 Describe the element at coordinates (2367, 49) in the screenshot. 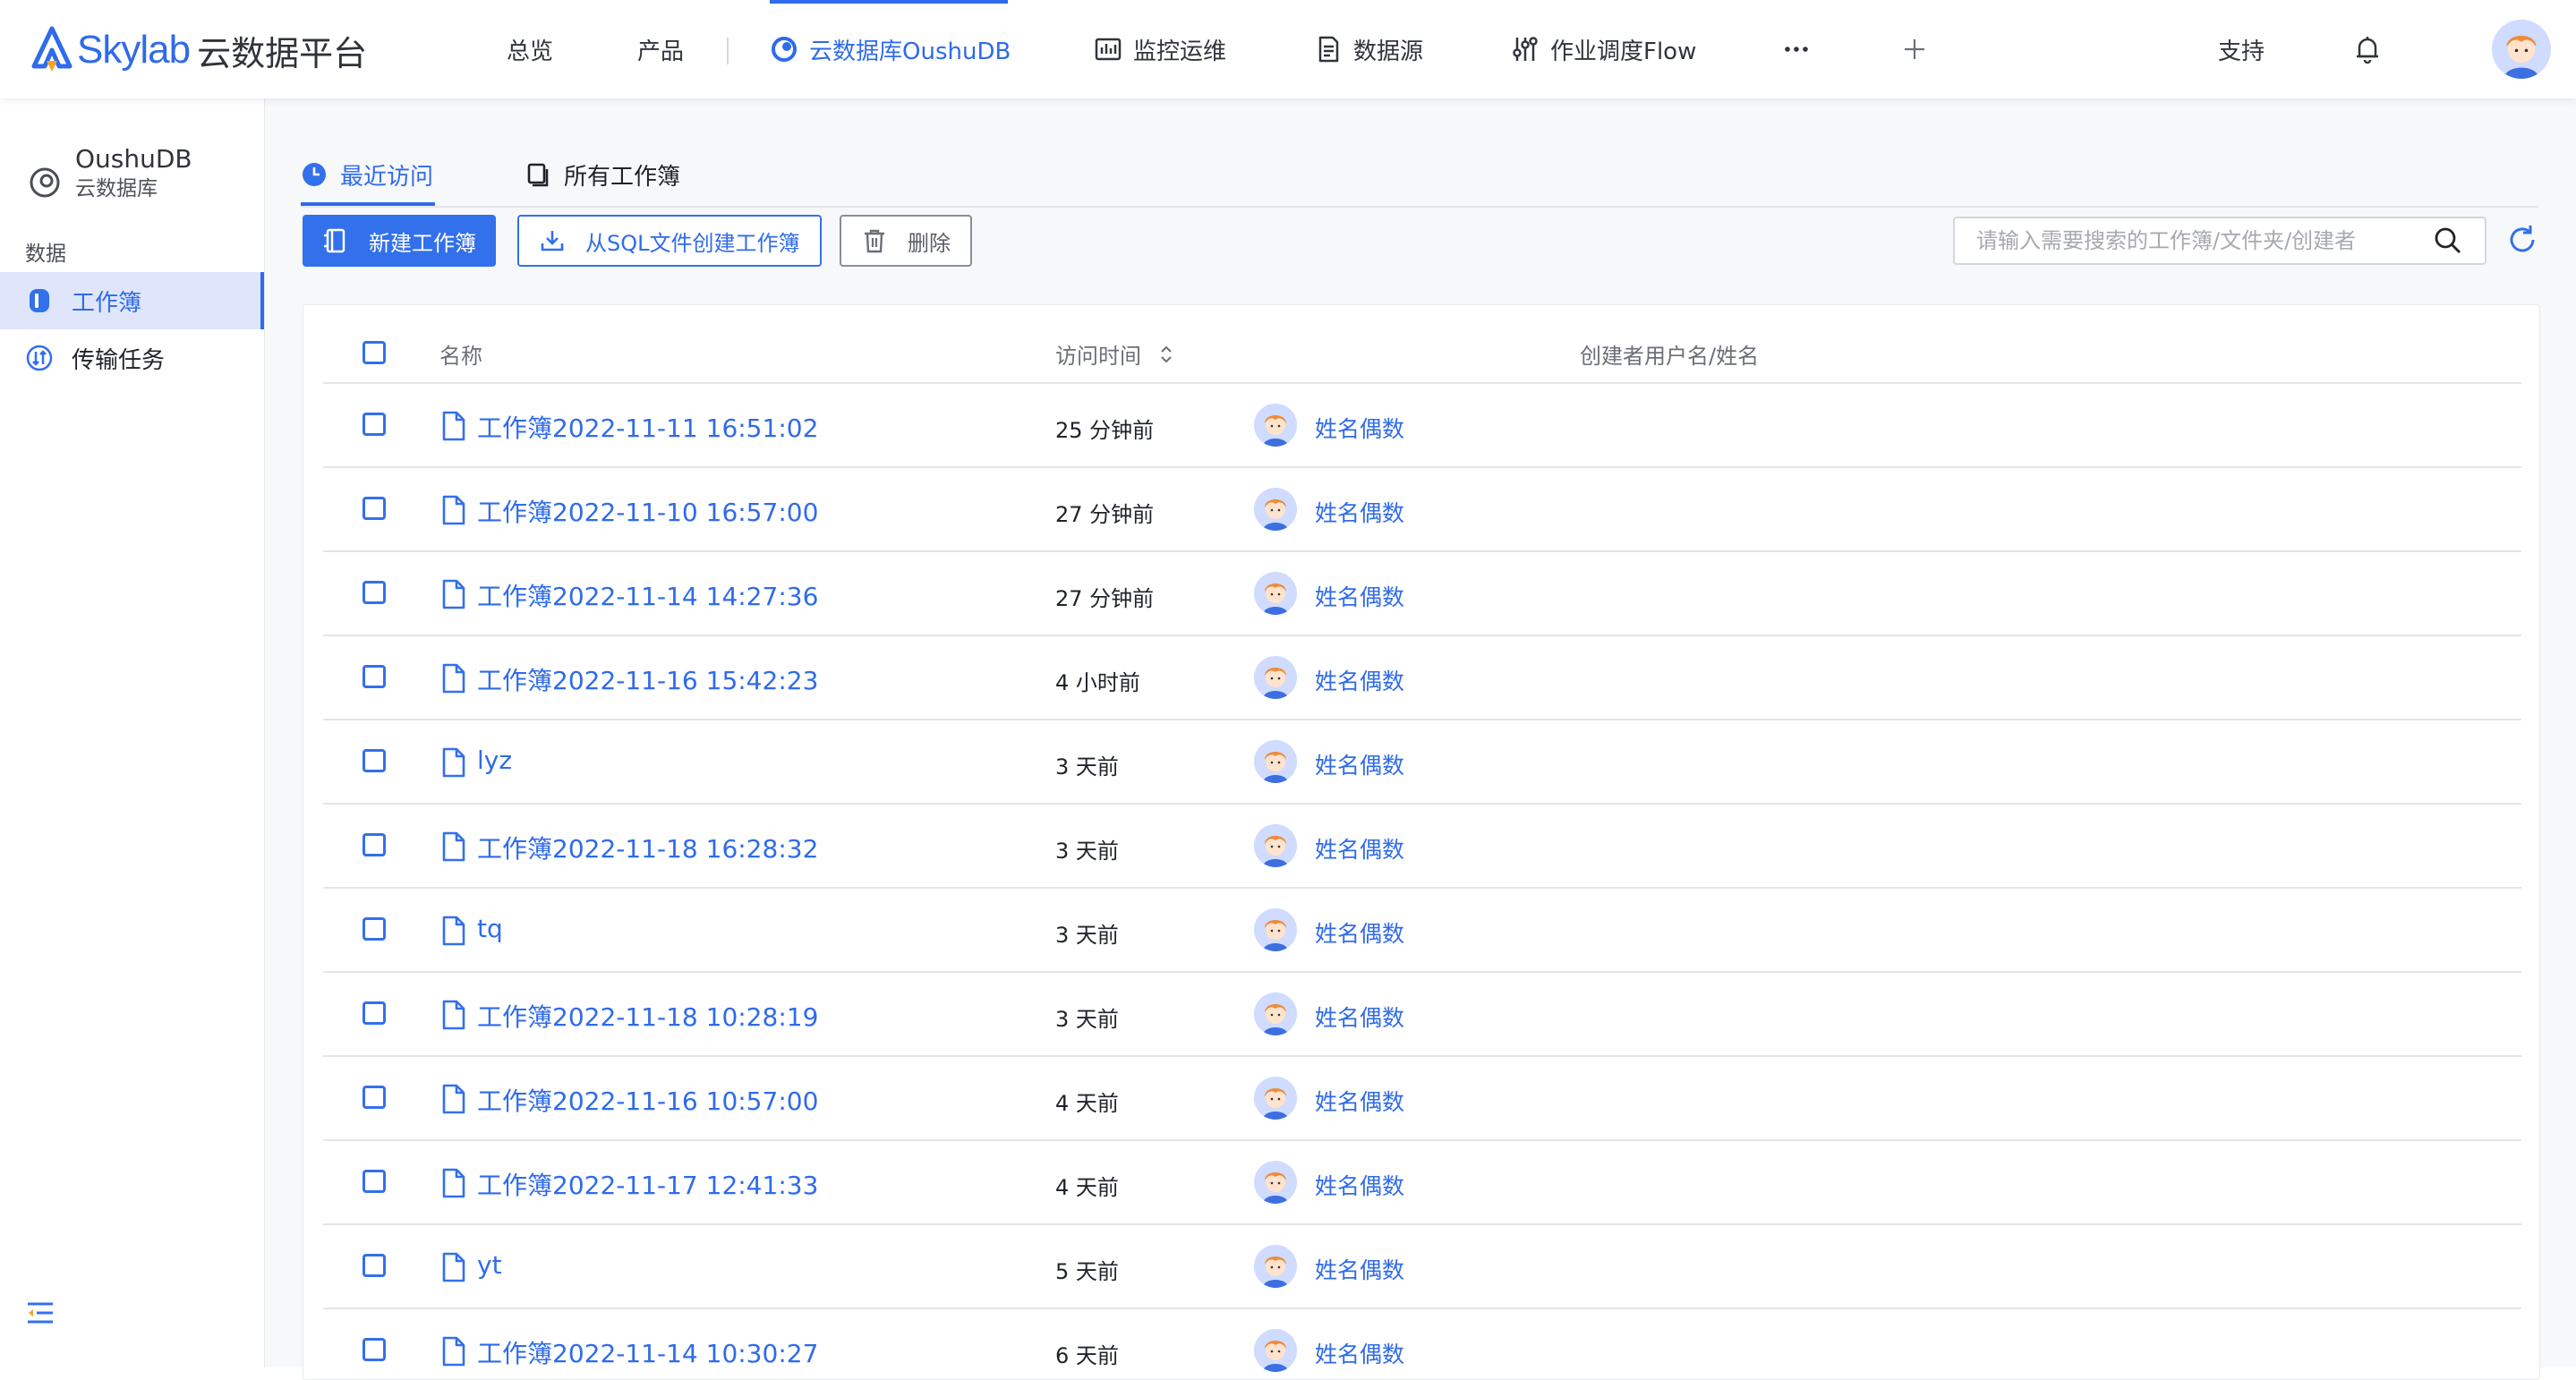

I see `notification-button` at that location.